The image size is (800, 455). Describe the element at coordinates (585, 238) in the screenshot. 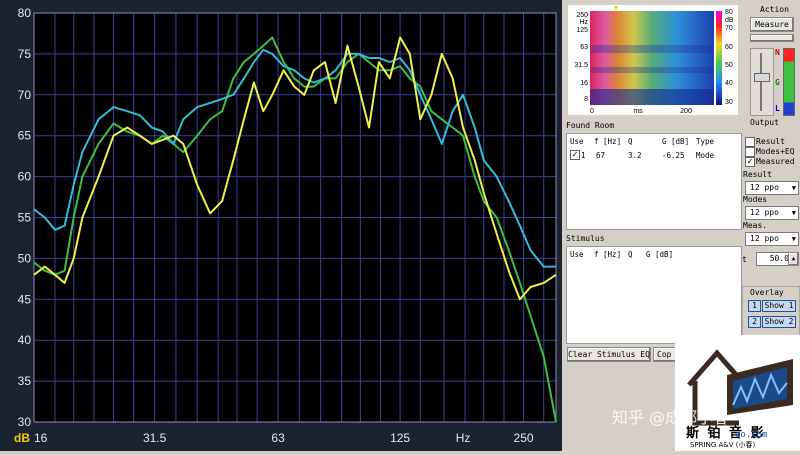

I see `stimulus-title: Stimulus` at that location.